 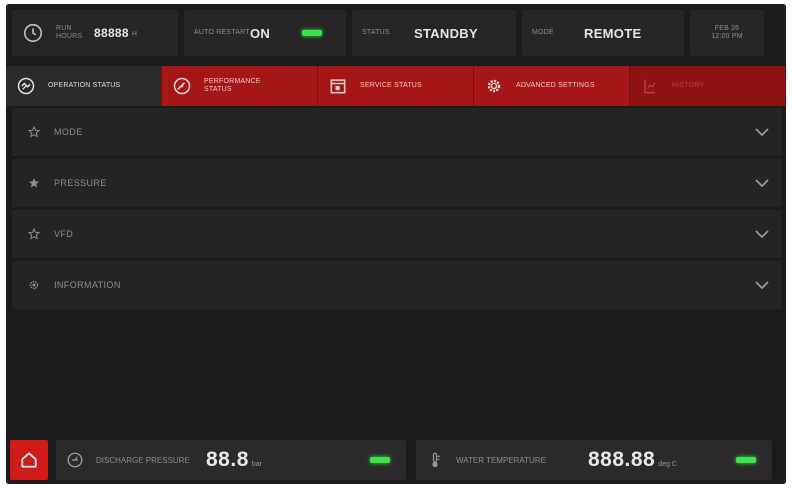 I want to click on tab-operation-status: Operation Status, so click(x=84, y=86).